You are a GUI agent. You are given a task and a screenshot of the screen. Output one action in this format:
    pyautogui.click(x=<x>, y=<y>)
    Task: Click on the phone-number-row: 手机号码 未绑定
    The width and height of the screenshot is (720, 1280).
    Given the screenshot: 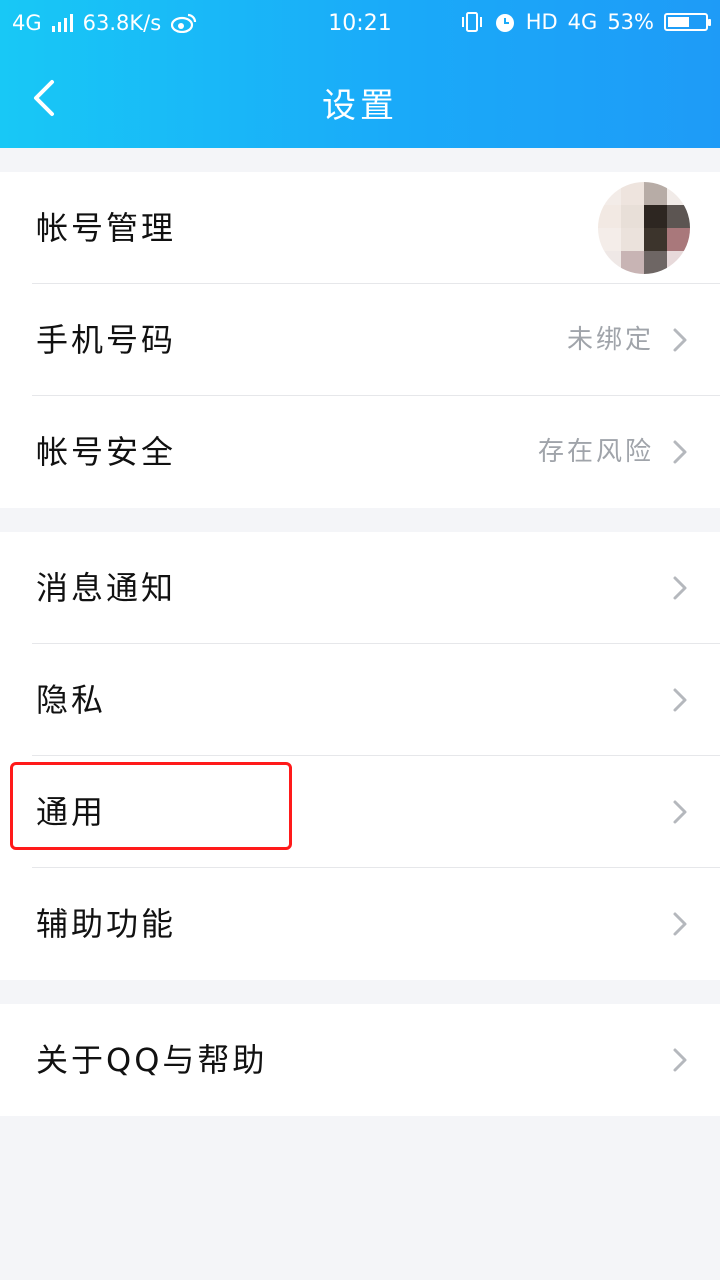 What is the action you would take?
    pyautogui.click(x=360, y=340)
    